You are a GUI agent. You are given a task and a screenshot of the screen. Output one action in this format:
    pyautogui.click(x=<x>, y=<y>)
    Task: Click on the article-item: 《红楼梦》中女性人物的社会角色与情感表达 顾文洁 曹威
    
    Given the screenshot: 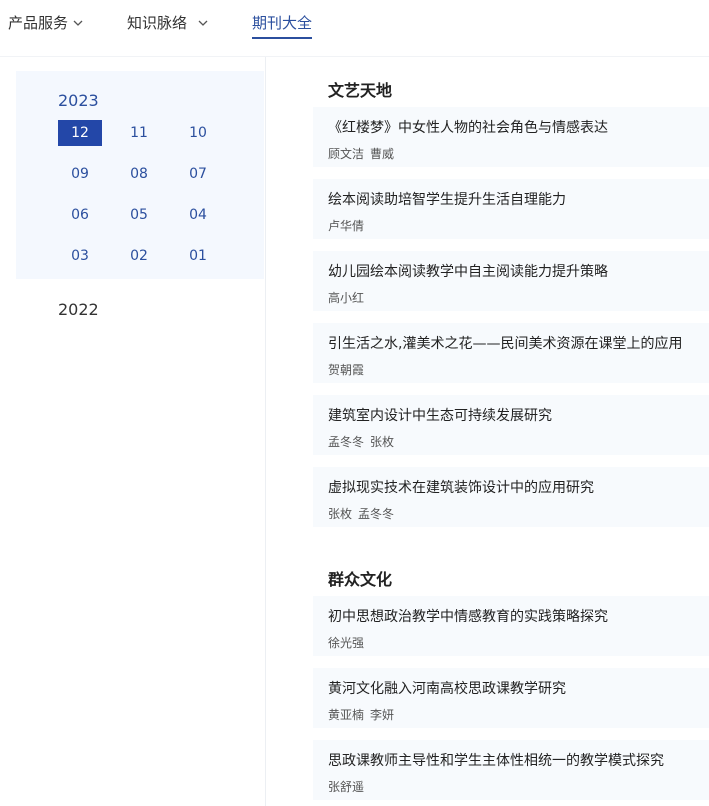 What is the action you would take?
    pyautogui.click(x=511, y=137)
    